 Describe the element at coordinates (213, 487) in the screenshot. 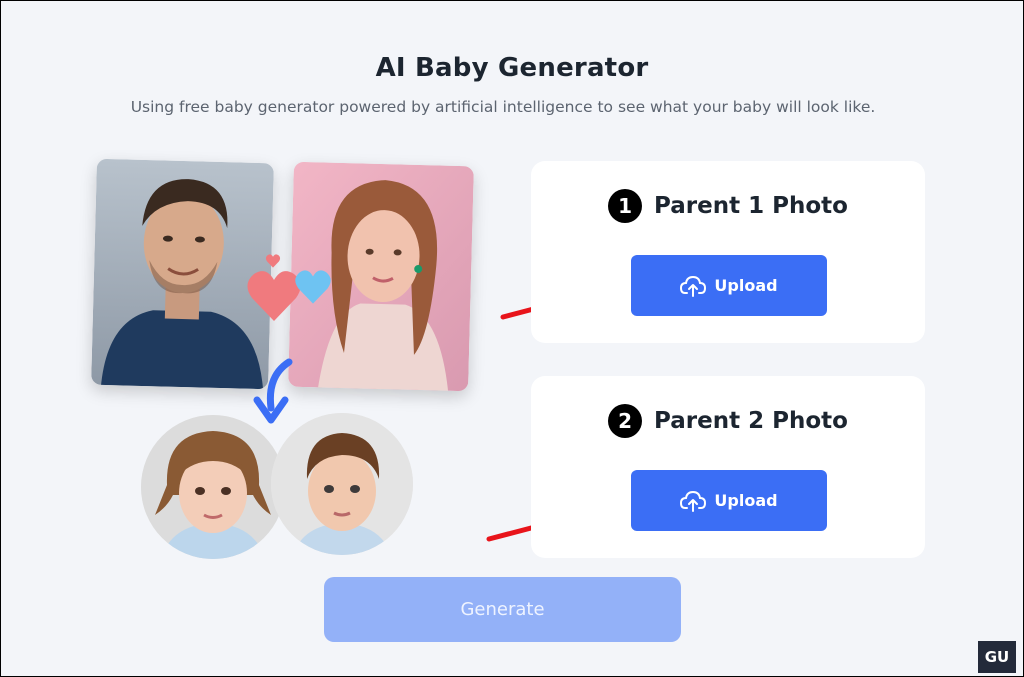

I see `illustration-child-girl` at that location.